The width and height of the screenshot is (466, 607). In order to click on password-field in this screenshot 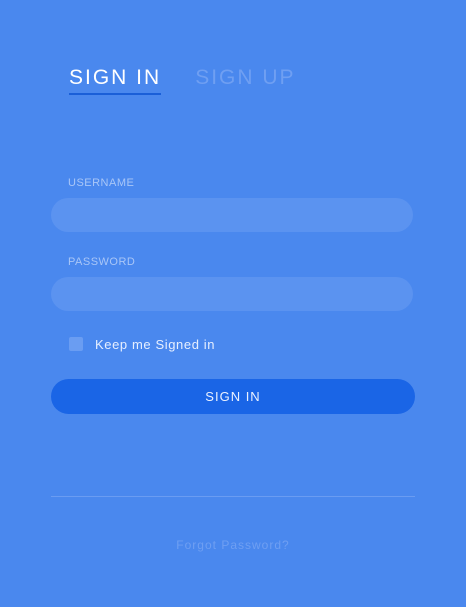, I will do `click(232, 294)`.